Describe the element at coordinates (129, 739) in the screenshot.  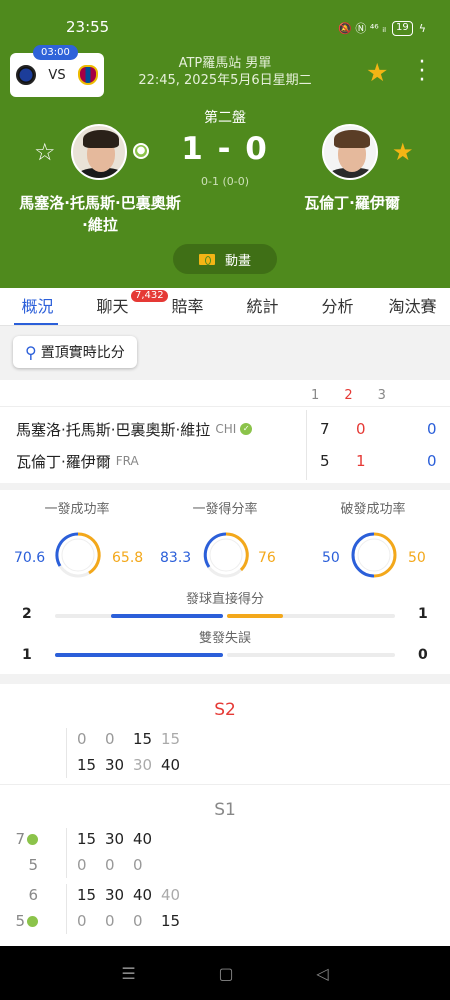
I see `game-points-top: 0 0 15 15` at that location.